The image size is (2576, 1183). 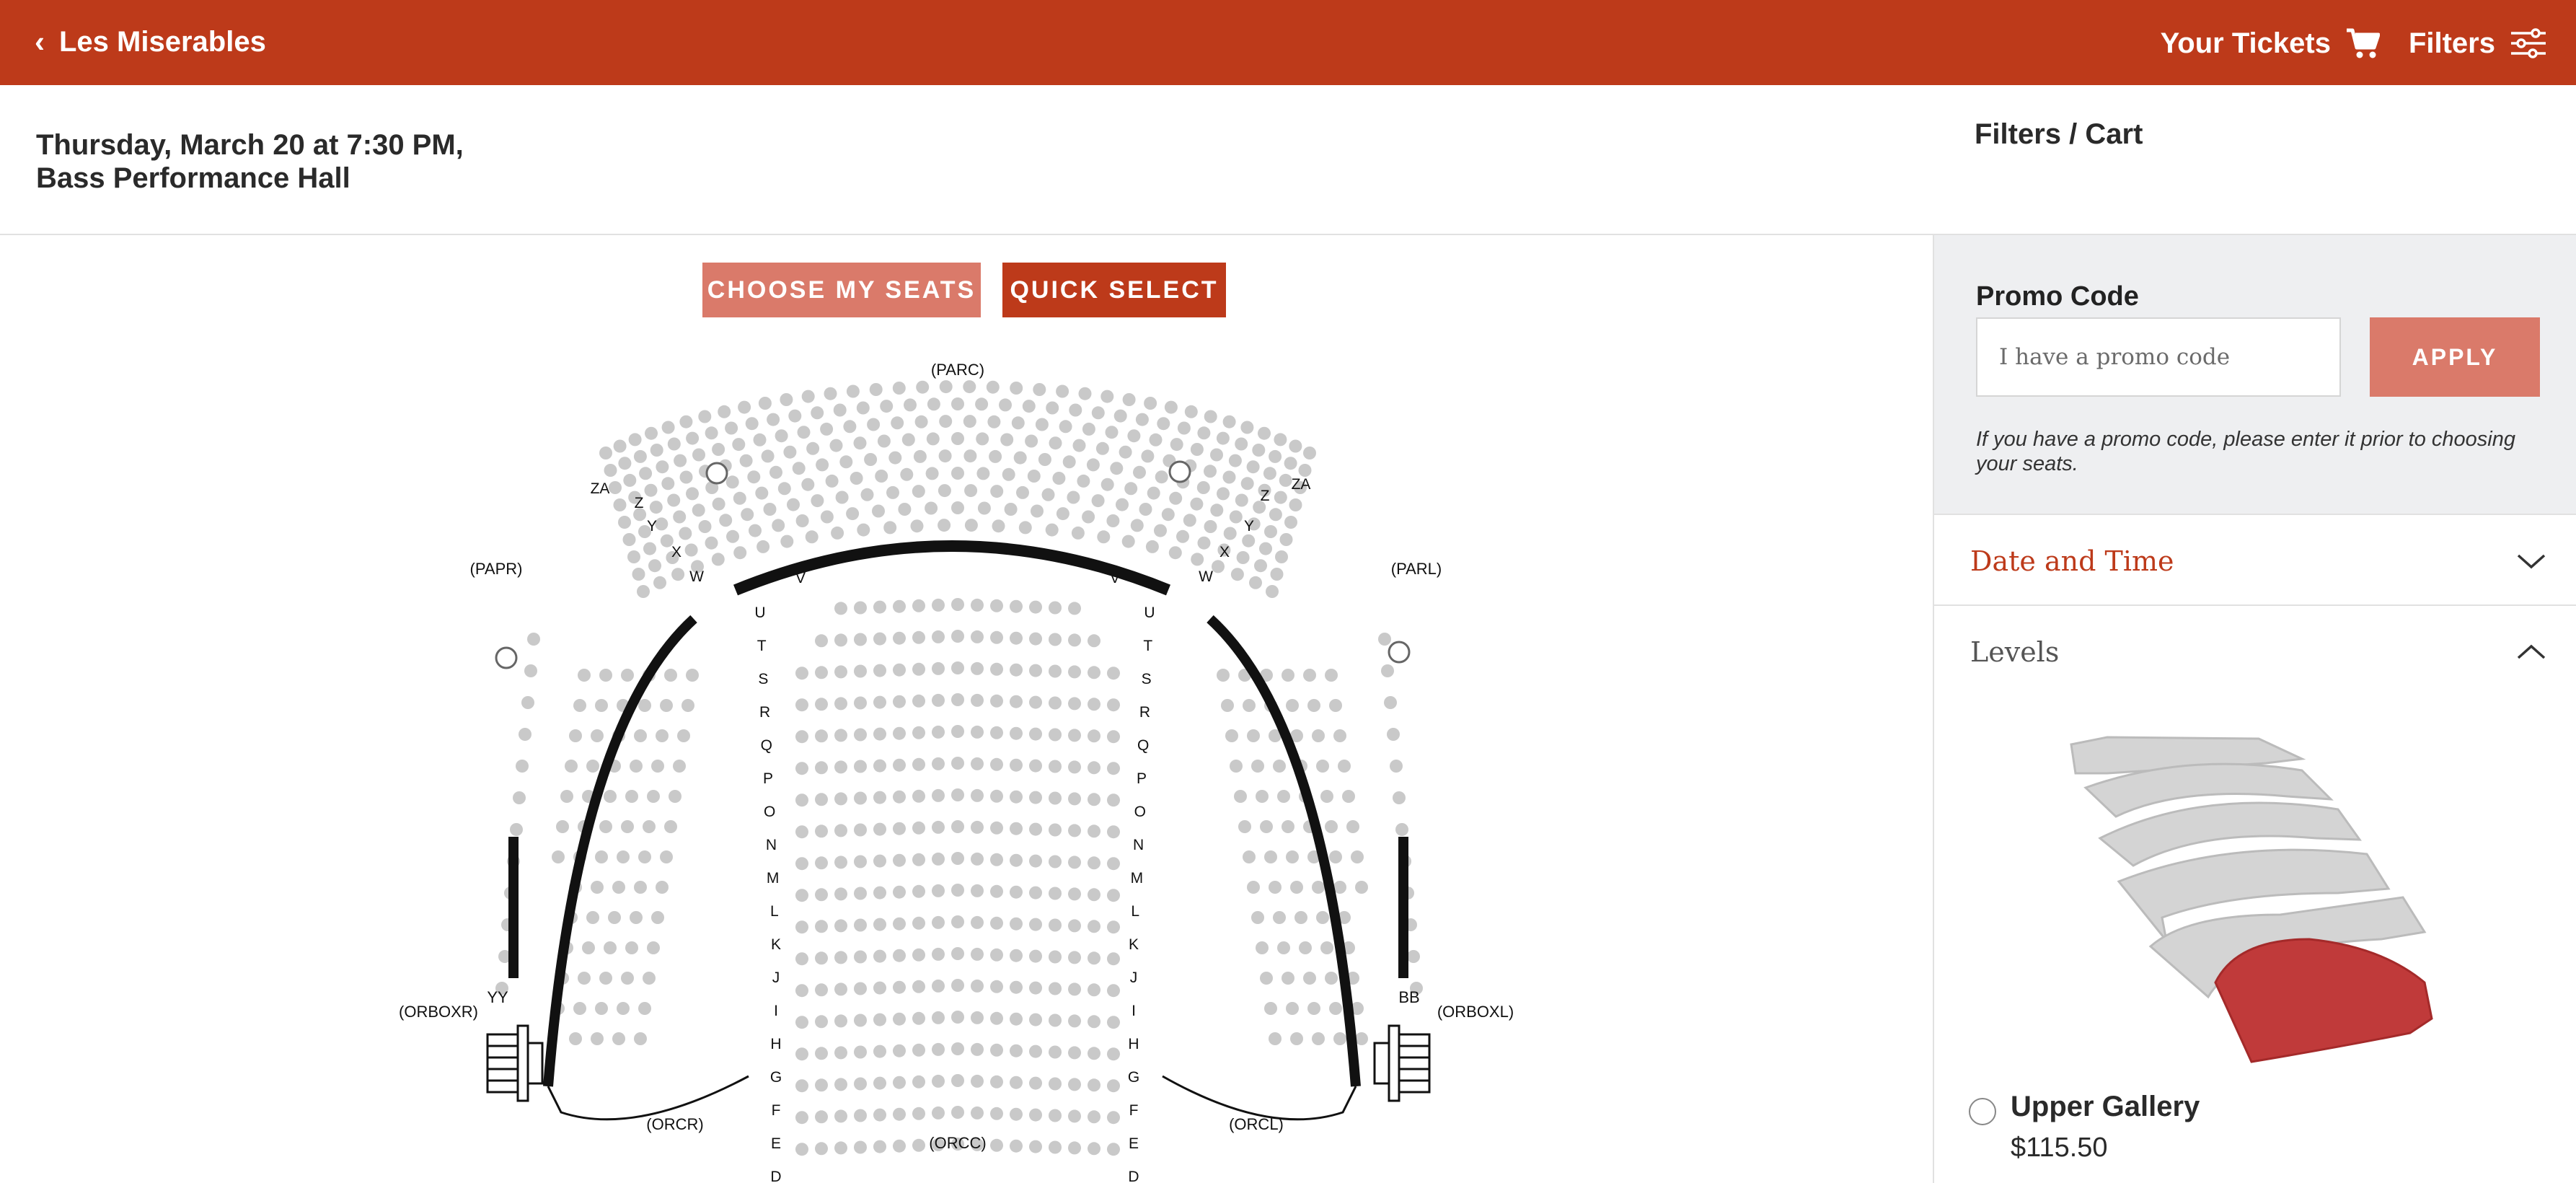 What do you see at coordinates (150, 42) in the screenshot?
I see `back-button: ‹ Les Miserables` at bounding box center [150, 42].